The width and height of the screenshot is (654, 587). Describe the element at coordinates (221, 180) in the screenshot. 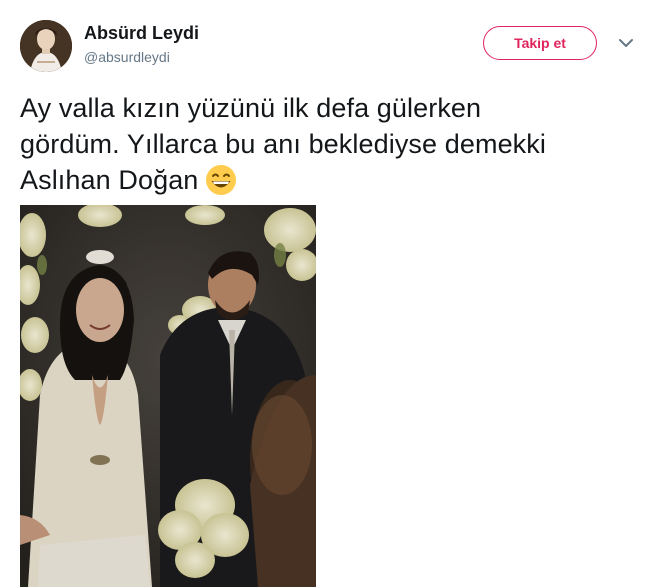

I see `grinning-face-emoji-icon` at that location.